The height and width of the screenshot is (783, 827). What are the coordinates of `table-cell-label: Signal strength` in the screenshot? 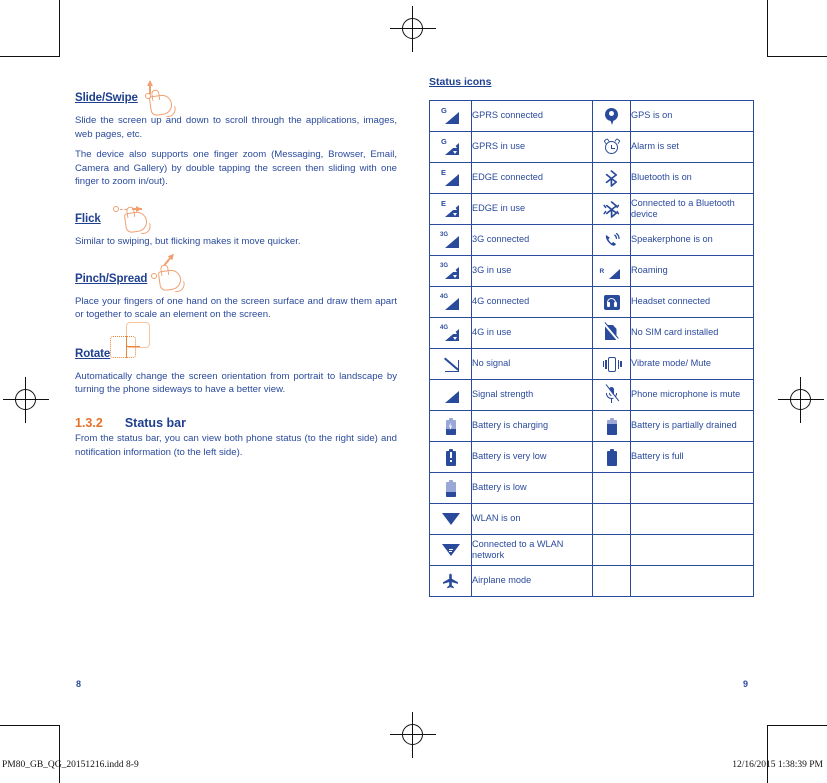 It's located at (532, 395).